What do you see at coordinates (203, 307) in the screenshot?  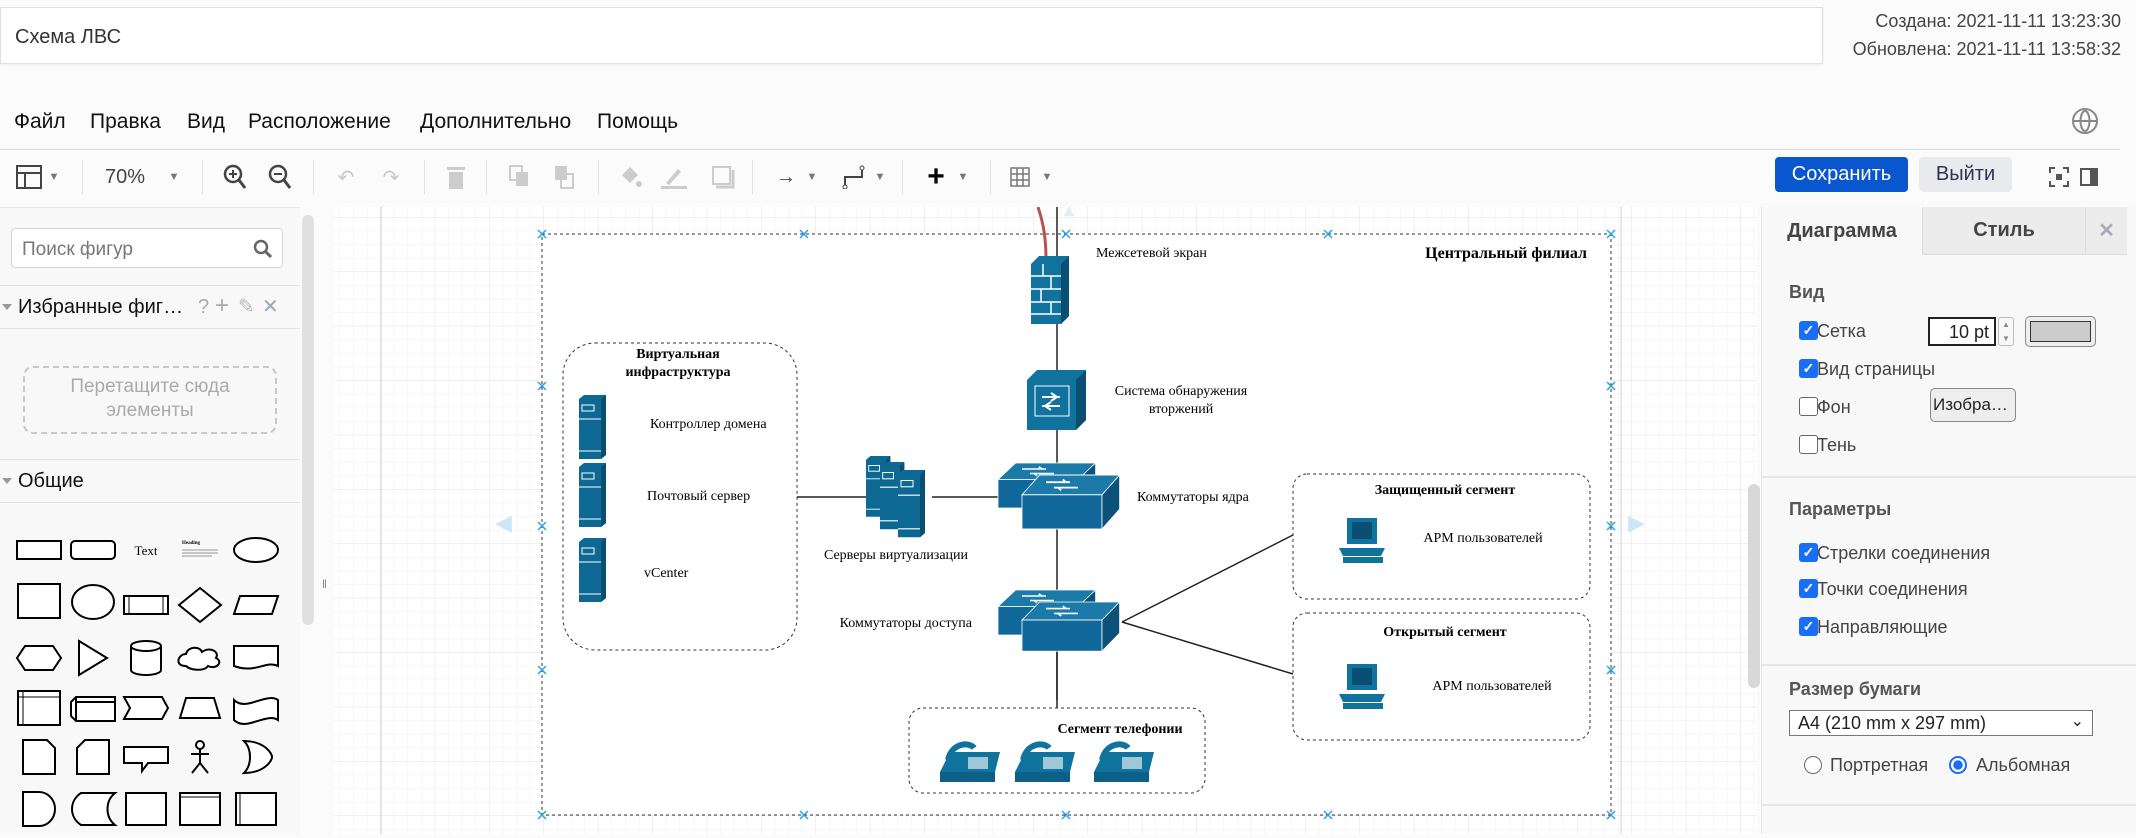 I see `help-icon: ?` at bounding box center [203, 307].